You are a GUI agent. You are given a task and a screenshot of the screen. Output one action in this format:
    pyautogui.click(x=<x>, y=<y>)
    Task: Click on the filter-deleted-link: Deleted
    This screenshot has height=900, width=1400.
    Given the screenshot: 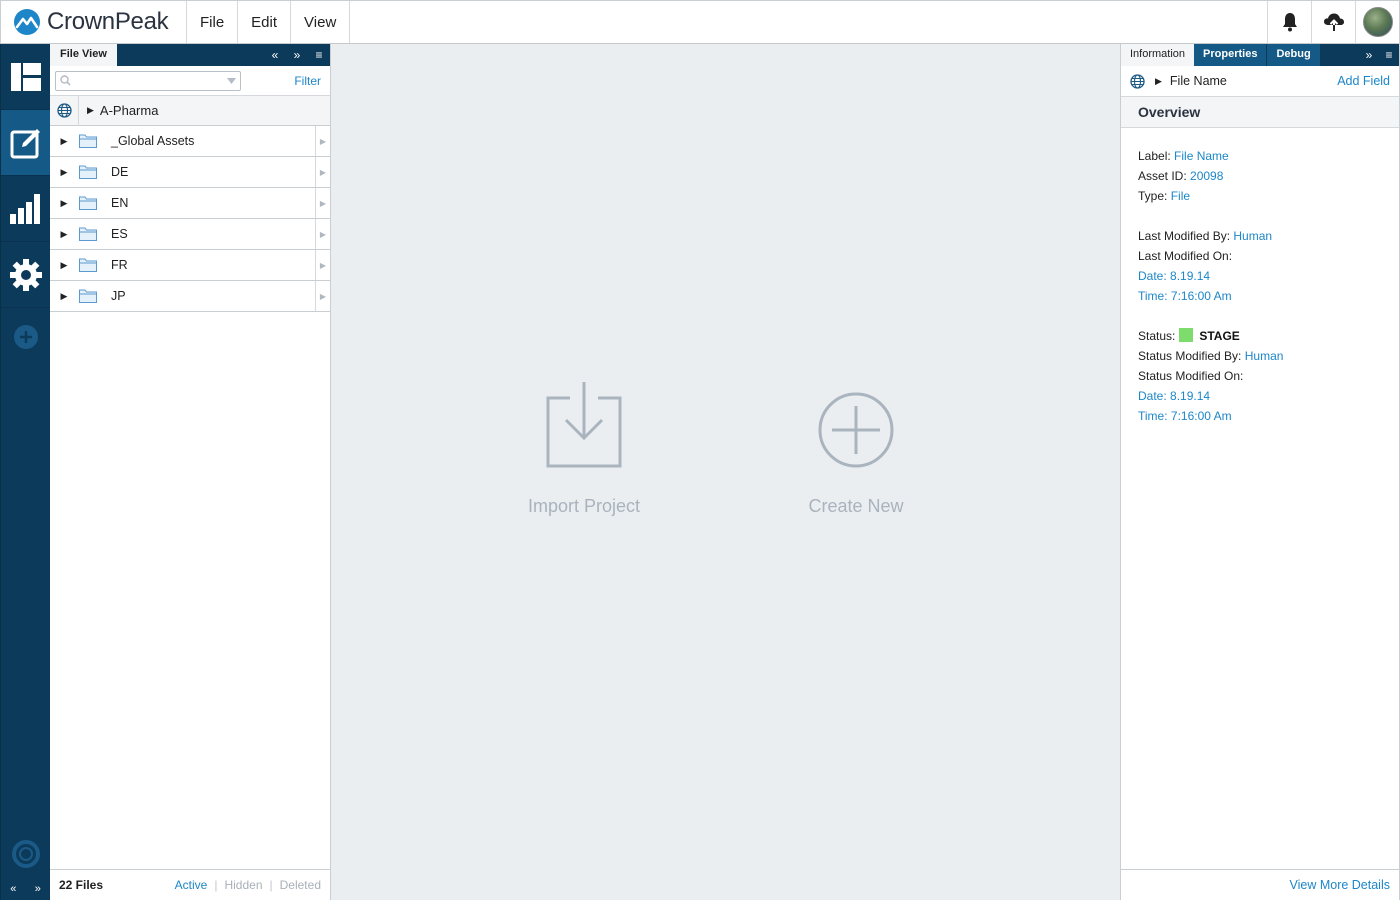 What is the action you would take?
    pyautogui.click(x=300, y=885)
    